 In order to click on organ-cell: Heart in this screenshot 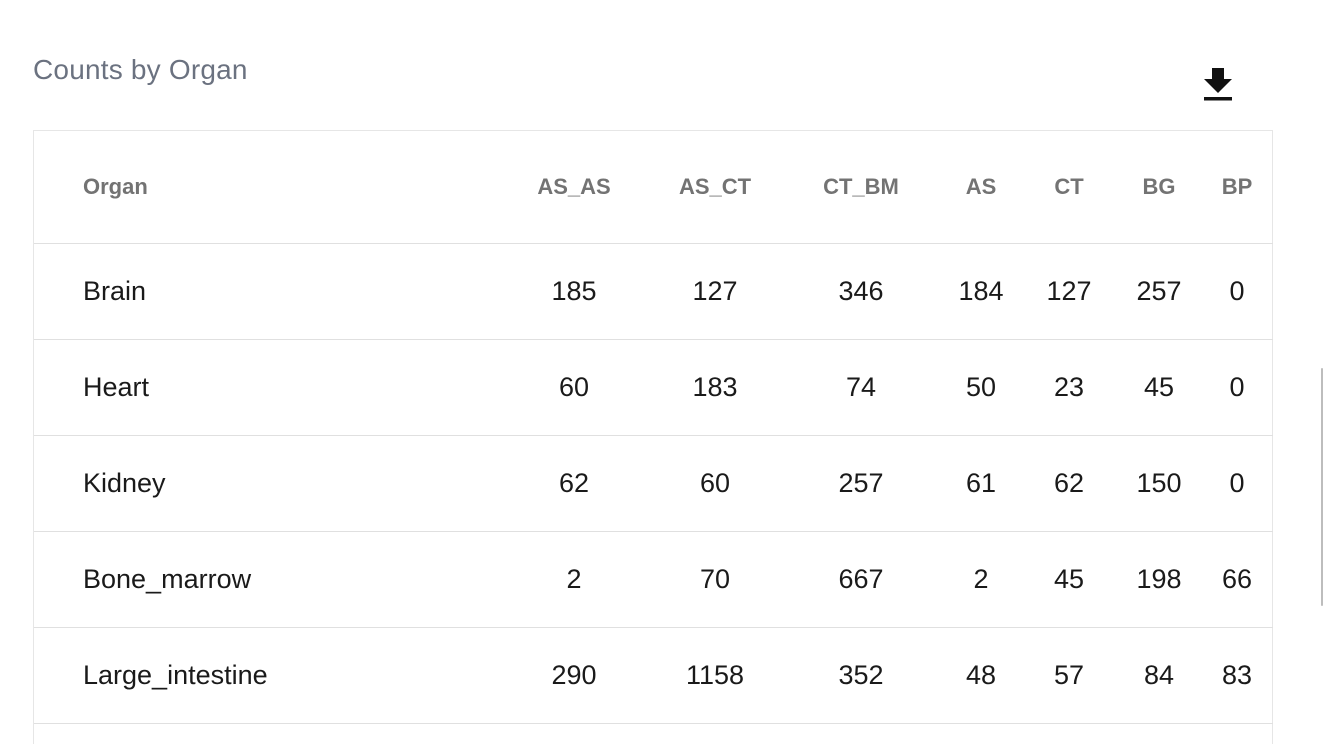, I will do `click(116, 386)`.